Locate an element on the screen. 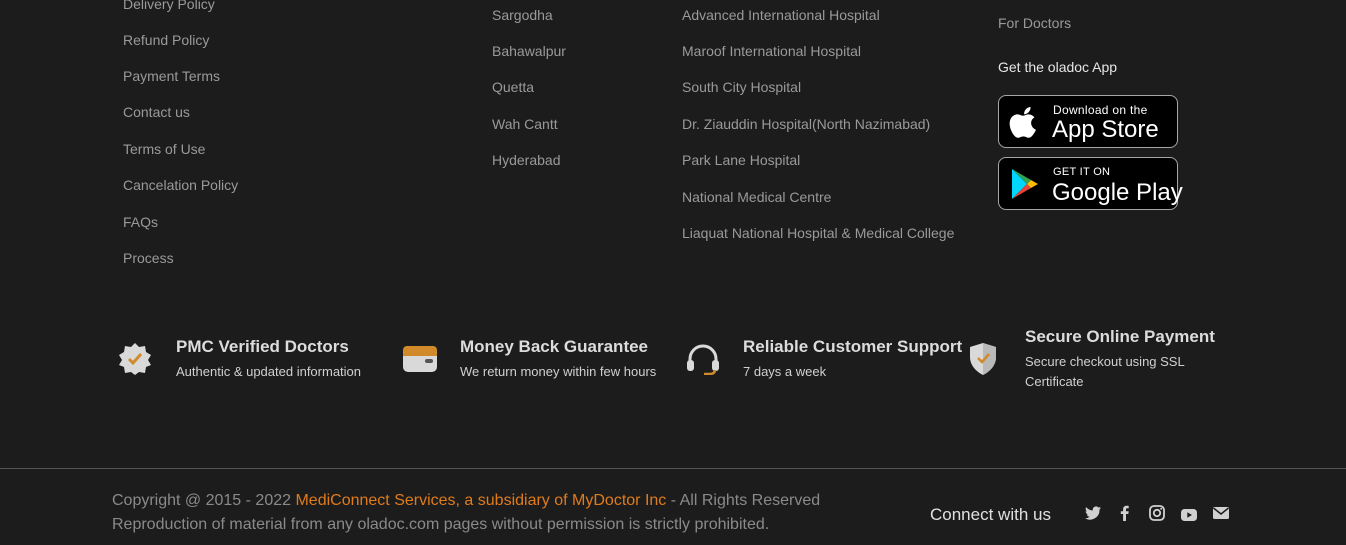  faqs-link: FAQs is located at coordinates (140, 222).